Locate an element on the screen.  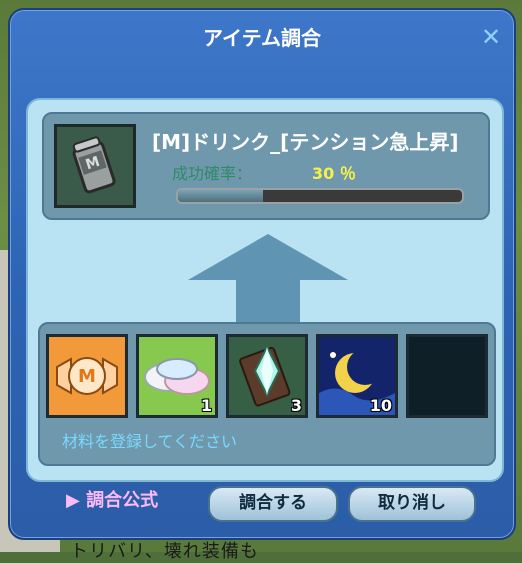
material-slot: M is located at coordinates (87, 376).